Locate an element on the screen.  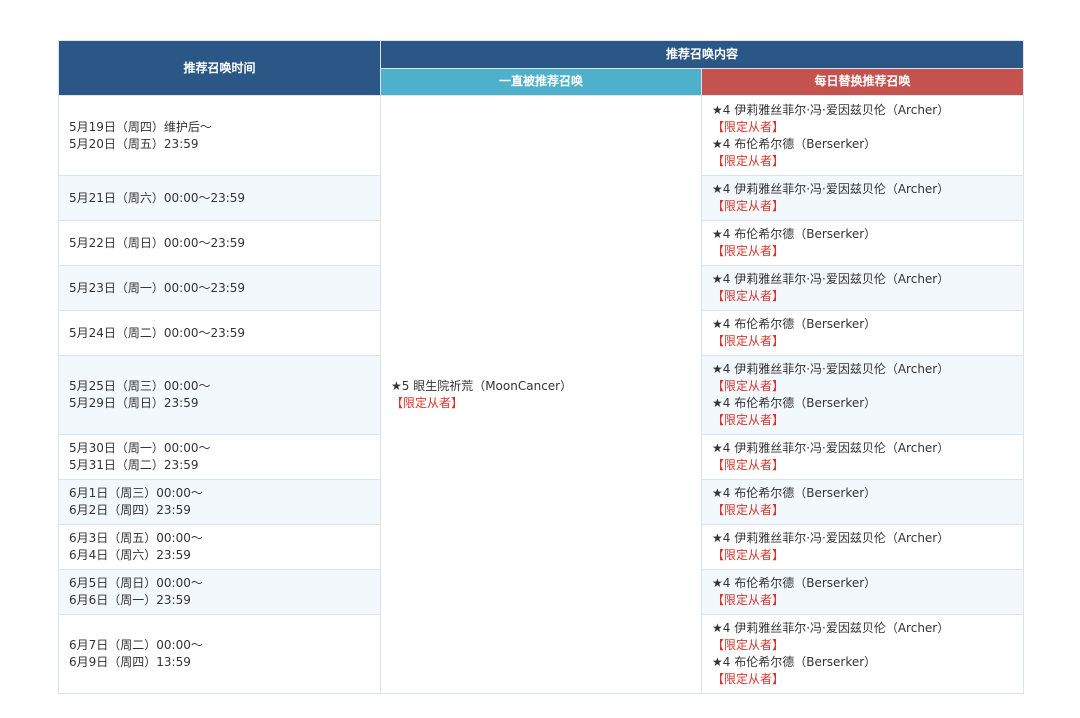
cell-time: 6月3日（周五）00:00～ 6月4日（周六）23:59 is located at coordinates (219, 547).